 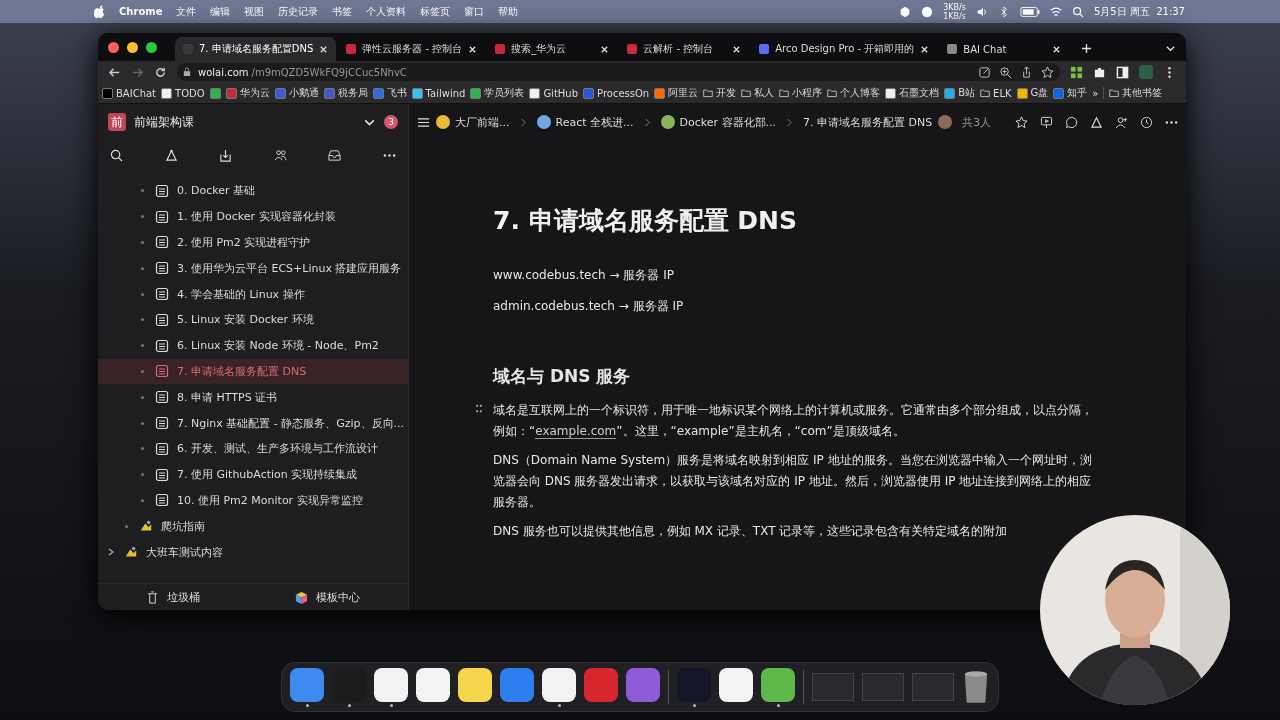 What do you see at coordinates (1070, 93) in the screenshot?
I see `bookmark: 知乎` at bounding box center [1070, 93].